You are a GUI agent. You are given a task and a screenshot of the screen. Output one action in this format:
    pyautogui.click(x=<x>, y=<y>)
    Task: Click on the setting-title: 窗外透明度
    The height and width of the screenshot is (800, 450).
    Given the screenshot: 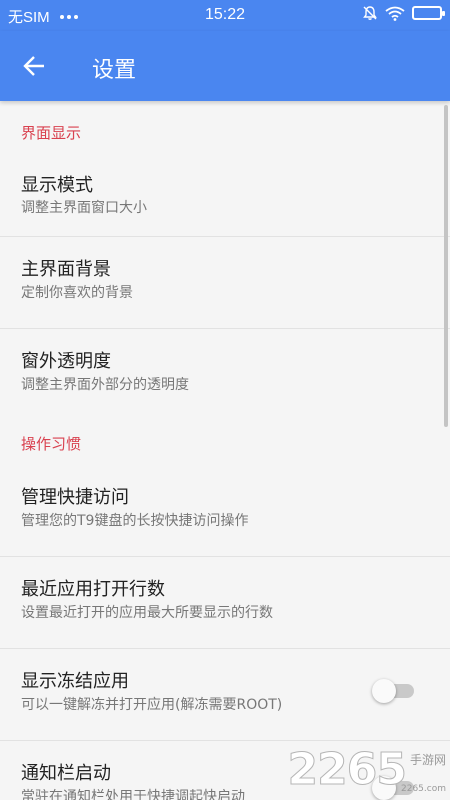 What is the action you would take?
    pyautogui.click(x=66, y=361)
    